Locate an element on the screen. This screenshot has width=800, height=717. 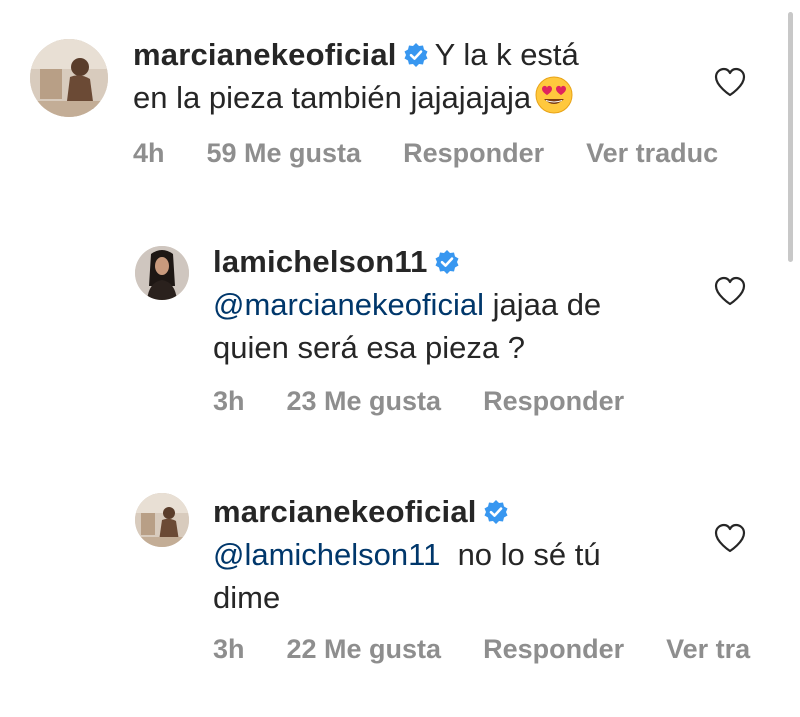
comment-text: en la pieza también jajajajaja is located at coordinates (332, 97).